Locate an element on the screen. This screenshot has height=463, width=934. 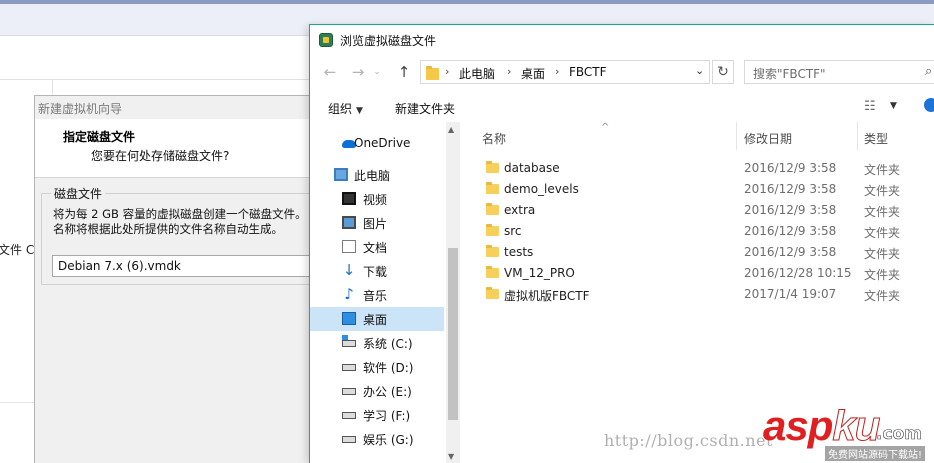
help-icon is located at coordinates (929, 105).